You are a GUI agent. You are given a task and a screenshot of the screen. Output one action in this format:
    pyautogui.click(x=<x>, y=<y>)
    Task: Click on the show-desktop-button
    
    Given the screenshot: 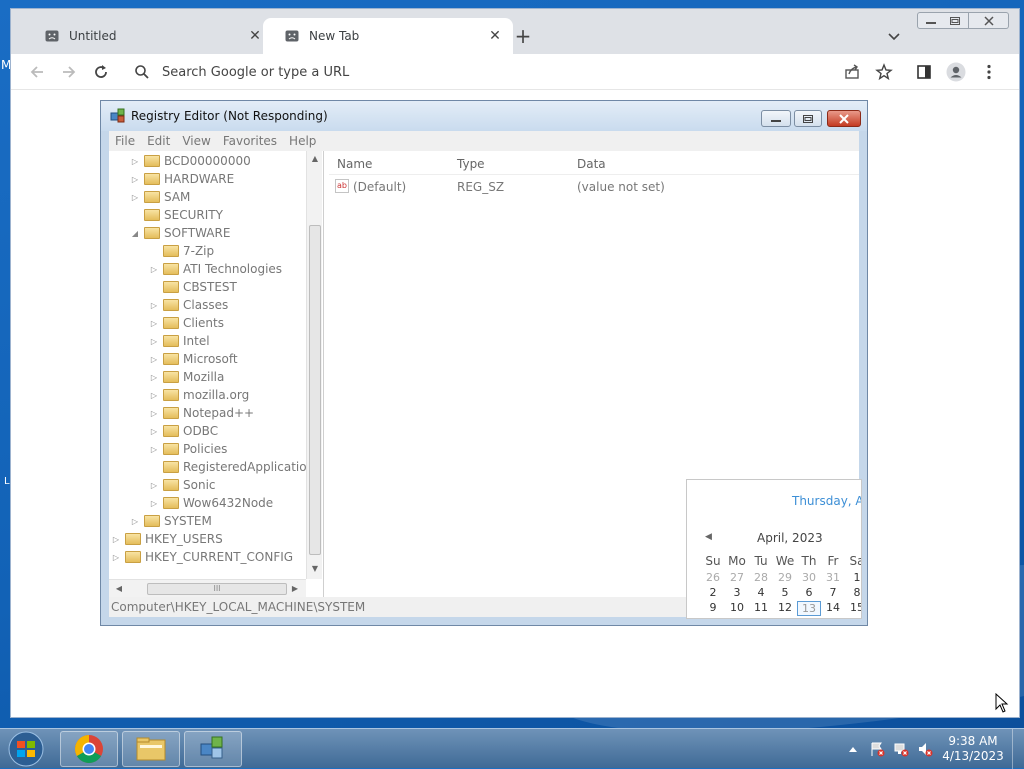 What is the action you would take?
    pyautogui.click(x=1018, y=749)
    